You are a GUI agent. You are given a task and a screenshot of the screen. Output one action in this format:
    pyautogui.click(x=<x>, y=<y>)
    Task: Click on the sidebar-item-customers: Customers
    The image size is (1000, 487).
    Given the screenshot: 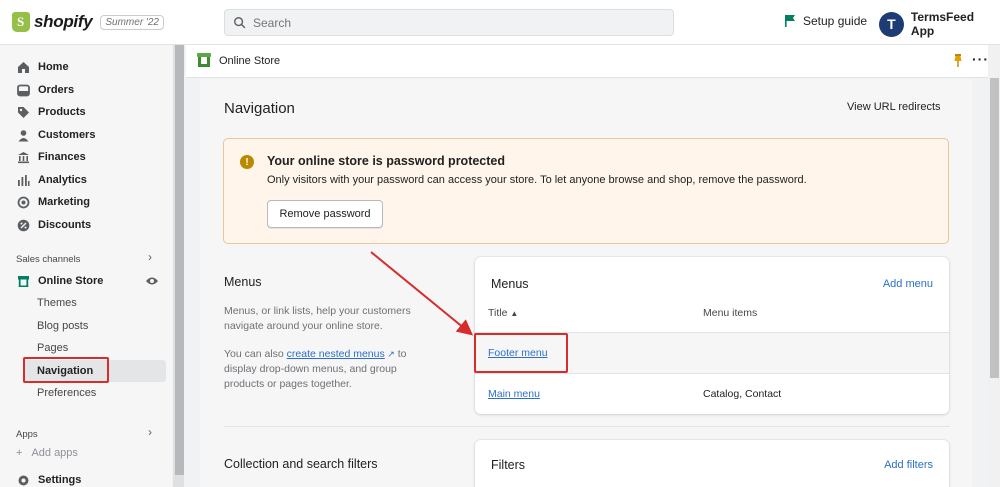 What is the action you would take?
    pyautogui.click(x=86, y=135)
    